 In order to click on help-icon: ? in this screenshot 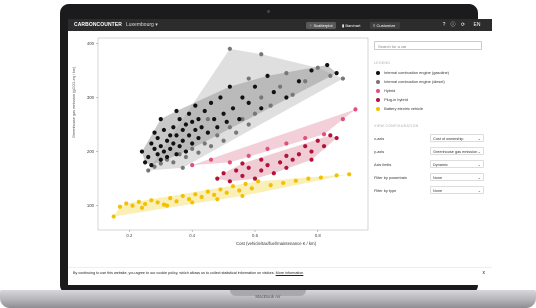, I will do `click(444, 25)`.